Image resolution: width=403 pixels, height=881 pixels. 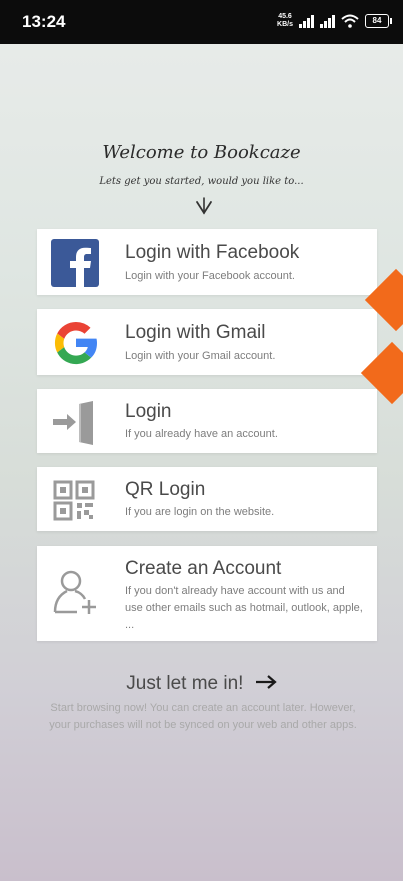 I want to click on status-time: 13:24, so click(x=44, y=21).